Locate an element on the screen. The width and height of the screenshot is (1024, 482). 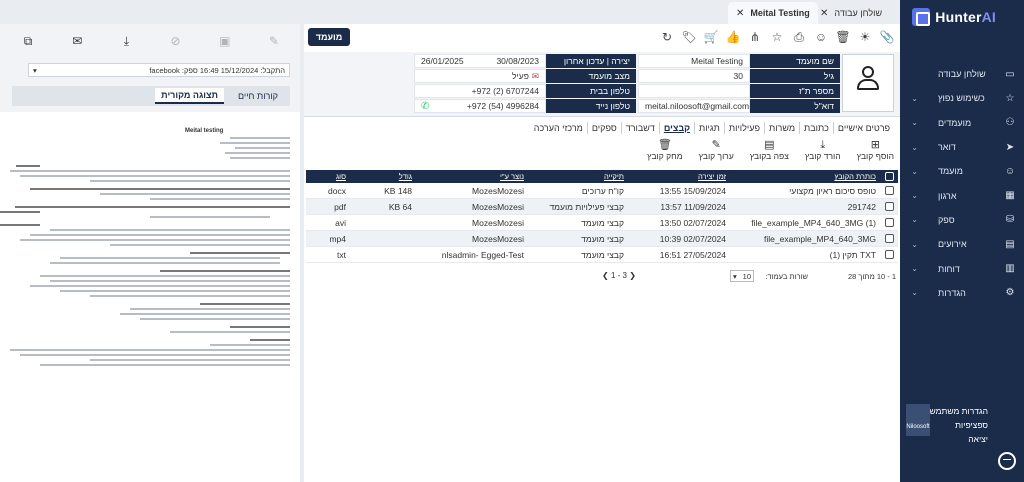
email-label: דוא"ל is located at coordinates (795, 106).